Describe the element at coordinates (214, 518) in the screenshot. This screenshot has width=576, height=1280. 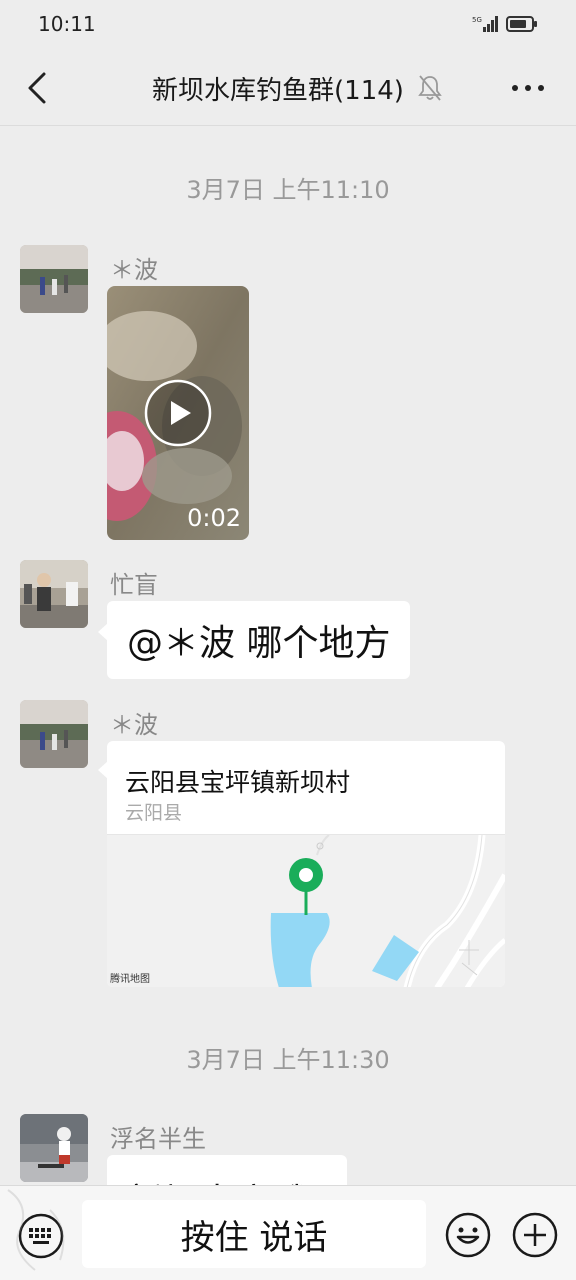
I see `video-duration: 0:02` at that location.